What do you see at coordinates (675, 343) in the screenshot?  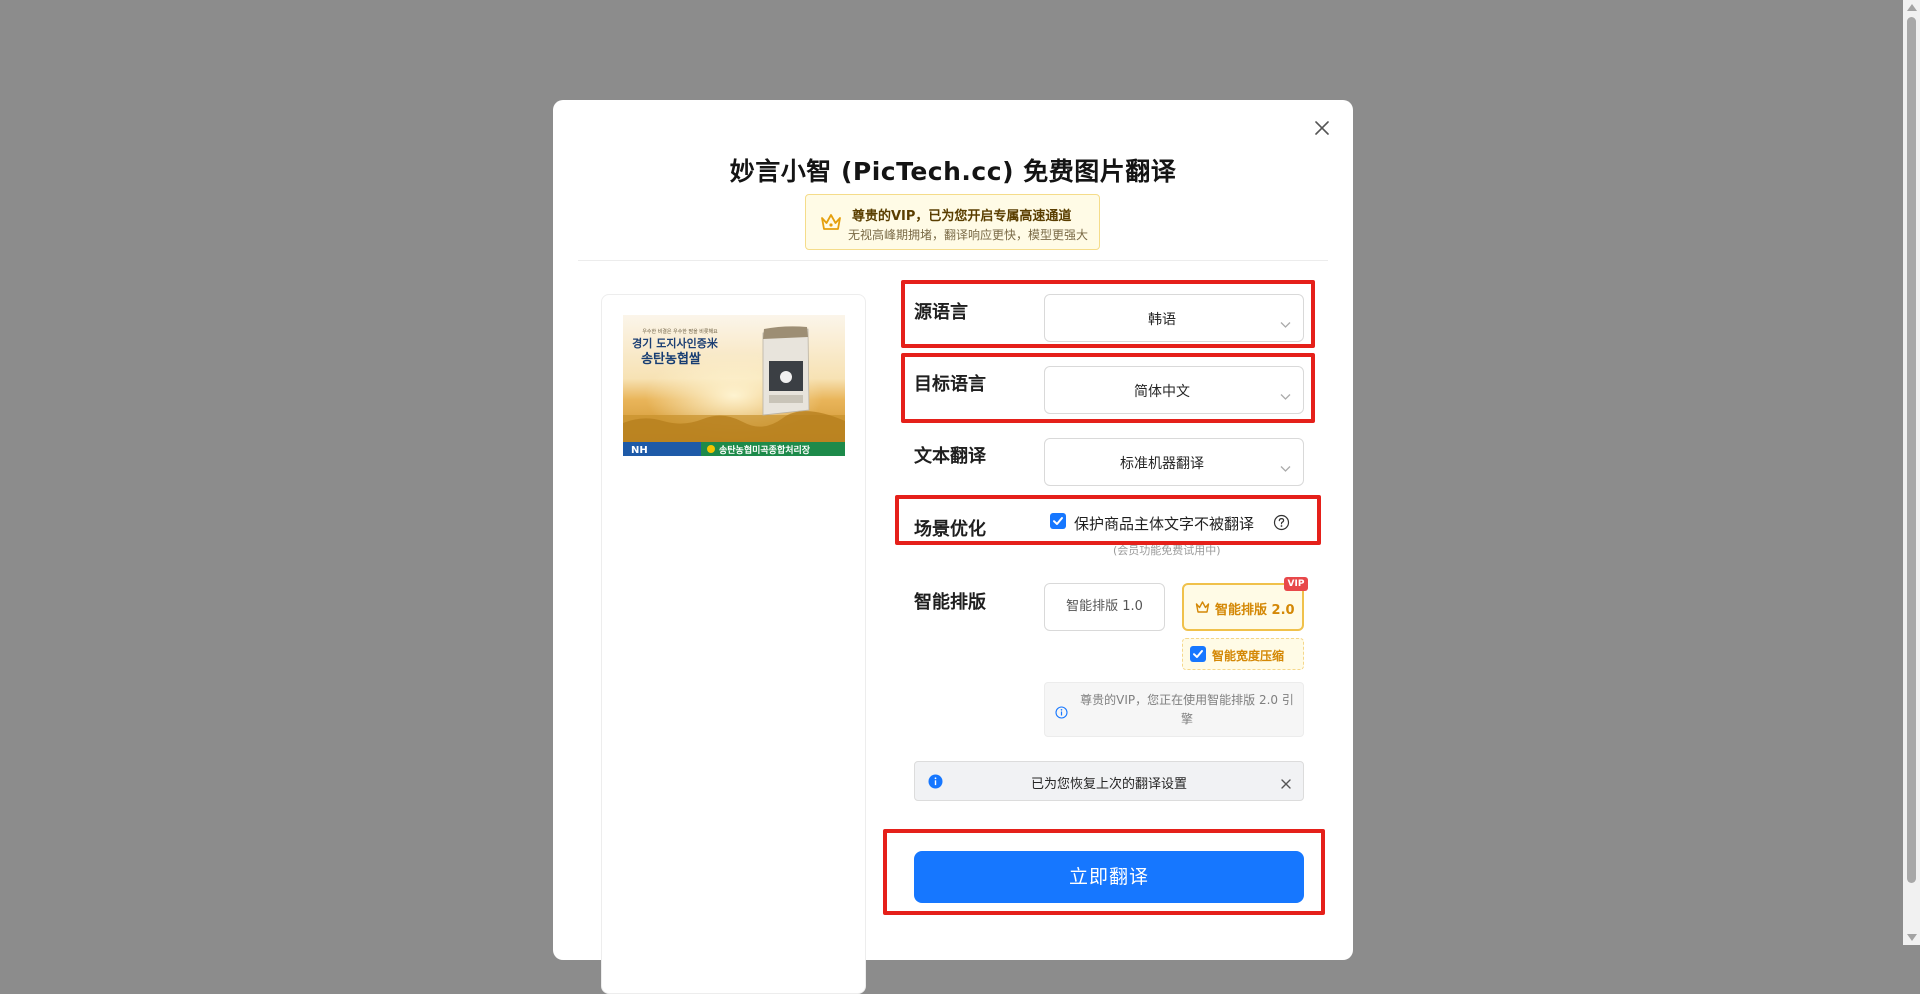 I see `image-headline-1: 경기 도지사인증米` at bounding box center [675, 343].